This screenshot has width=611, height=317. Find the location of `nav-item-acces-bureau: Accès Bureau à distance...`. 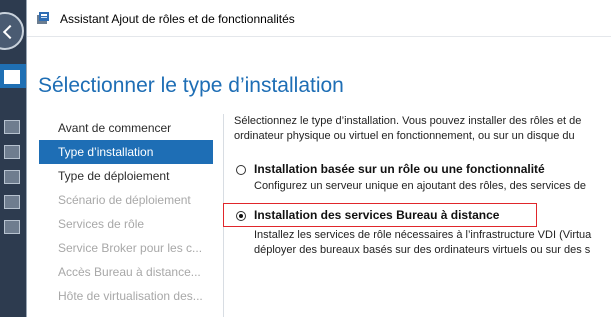

nav-item-acces-bureau: Accès Bureau à distance... is located at coordinates (129, 272).